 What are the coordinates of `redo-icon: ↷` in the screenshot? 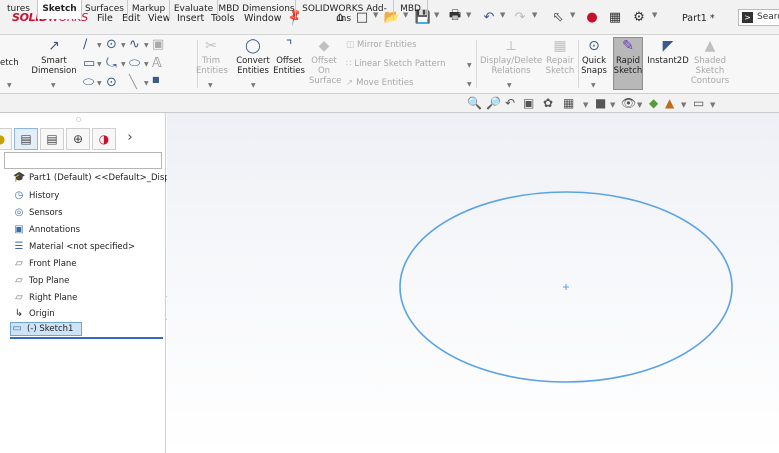 It's located at (520, 17).